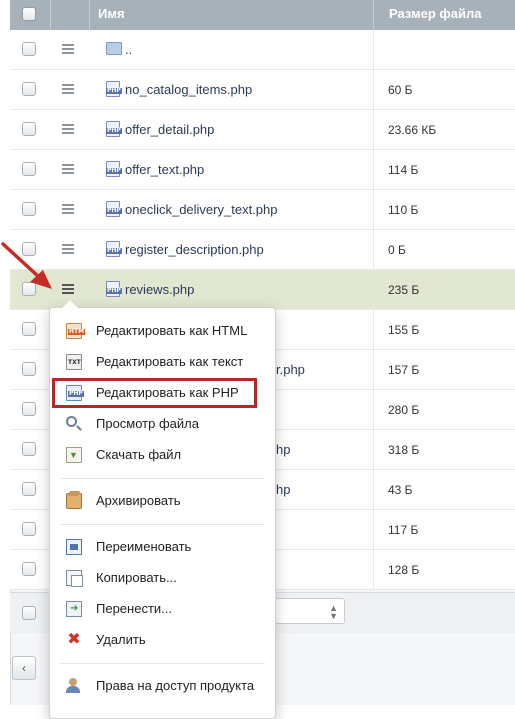  I want to click on menu-item-download: Скачать файл, so click(162, 455).